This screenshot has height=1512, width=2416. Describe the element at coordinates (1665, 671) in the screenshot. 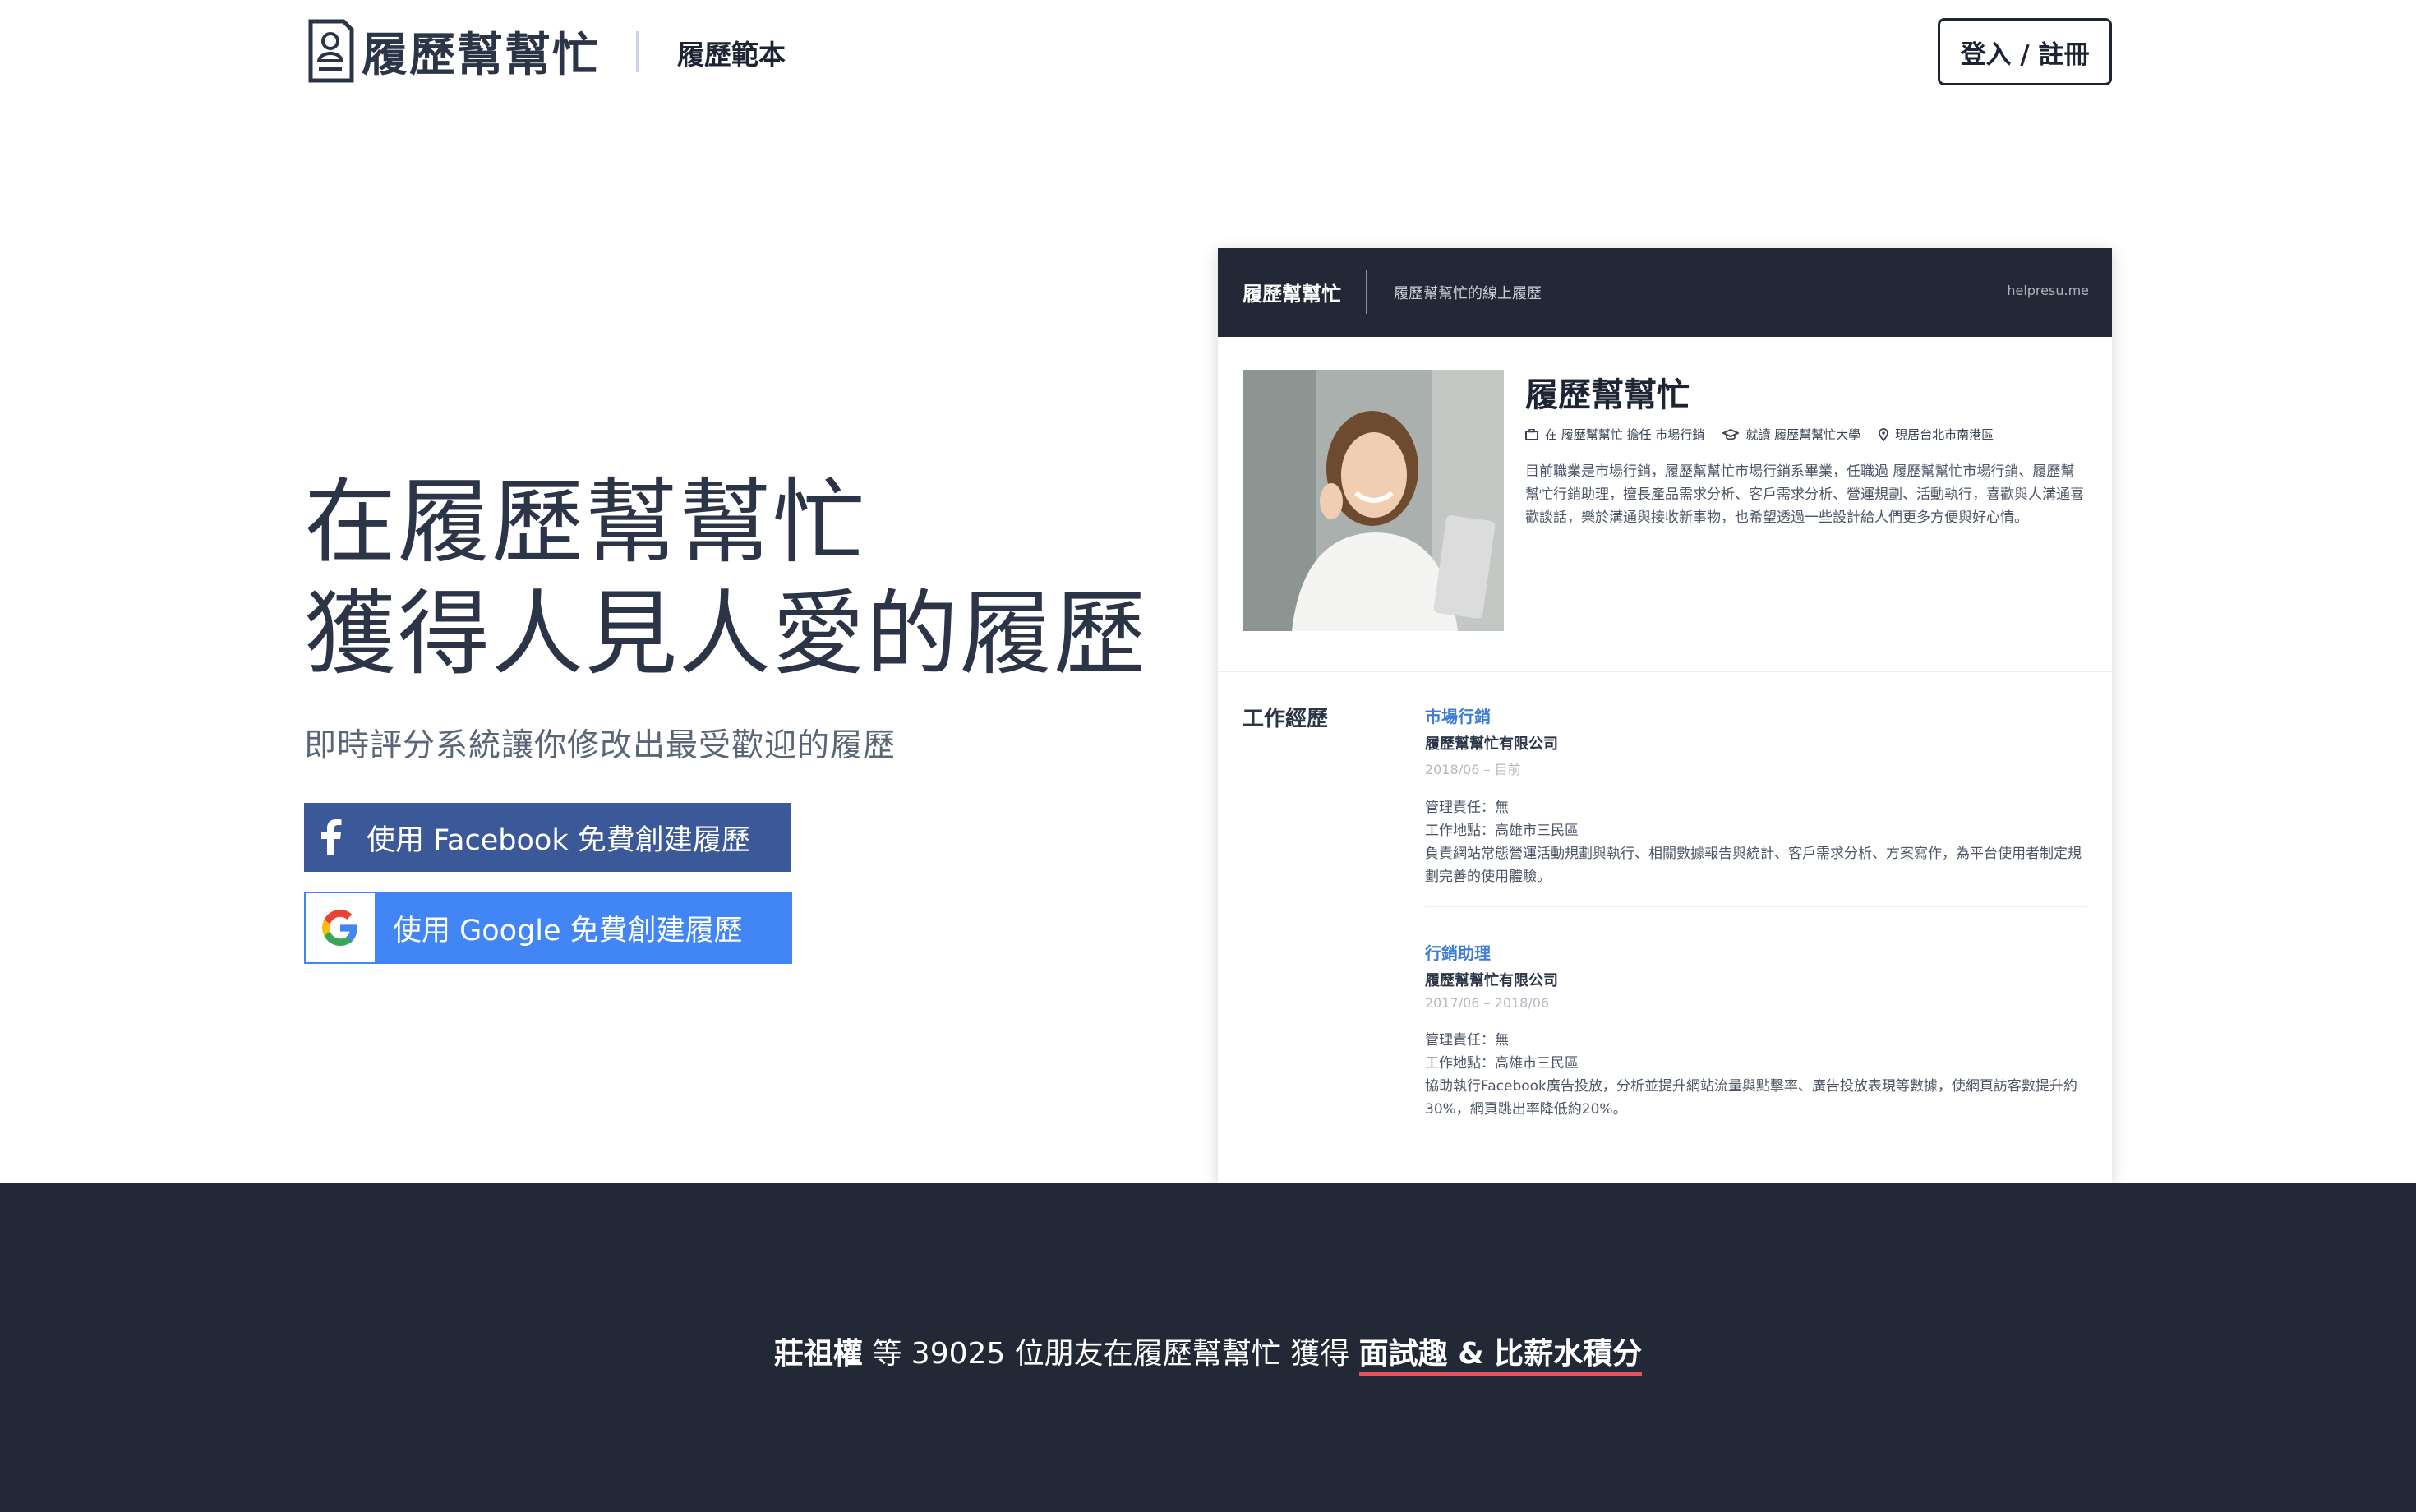

I see `resume-divider` at that location.